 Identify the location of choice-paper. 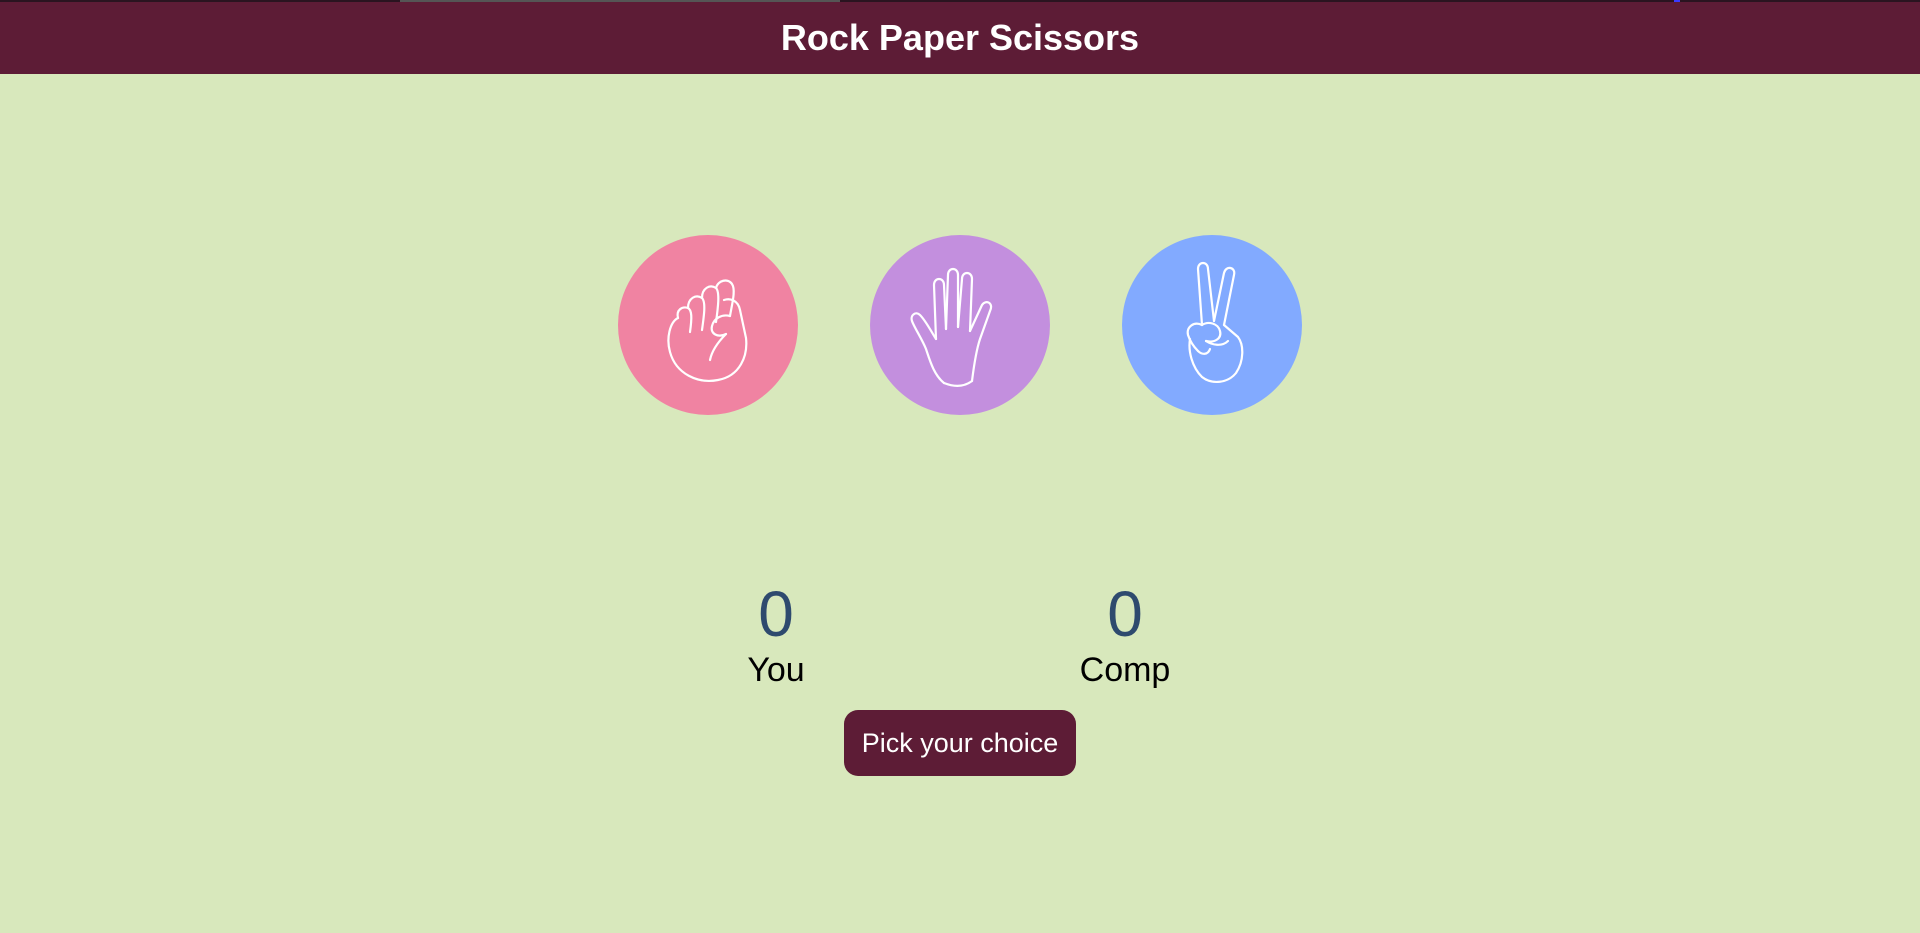
(960, 325).